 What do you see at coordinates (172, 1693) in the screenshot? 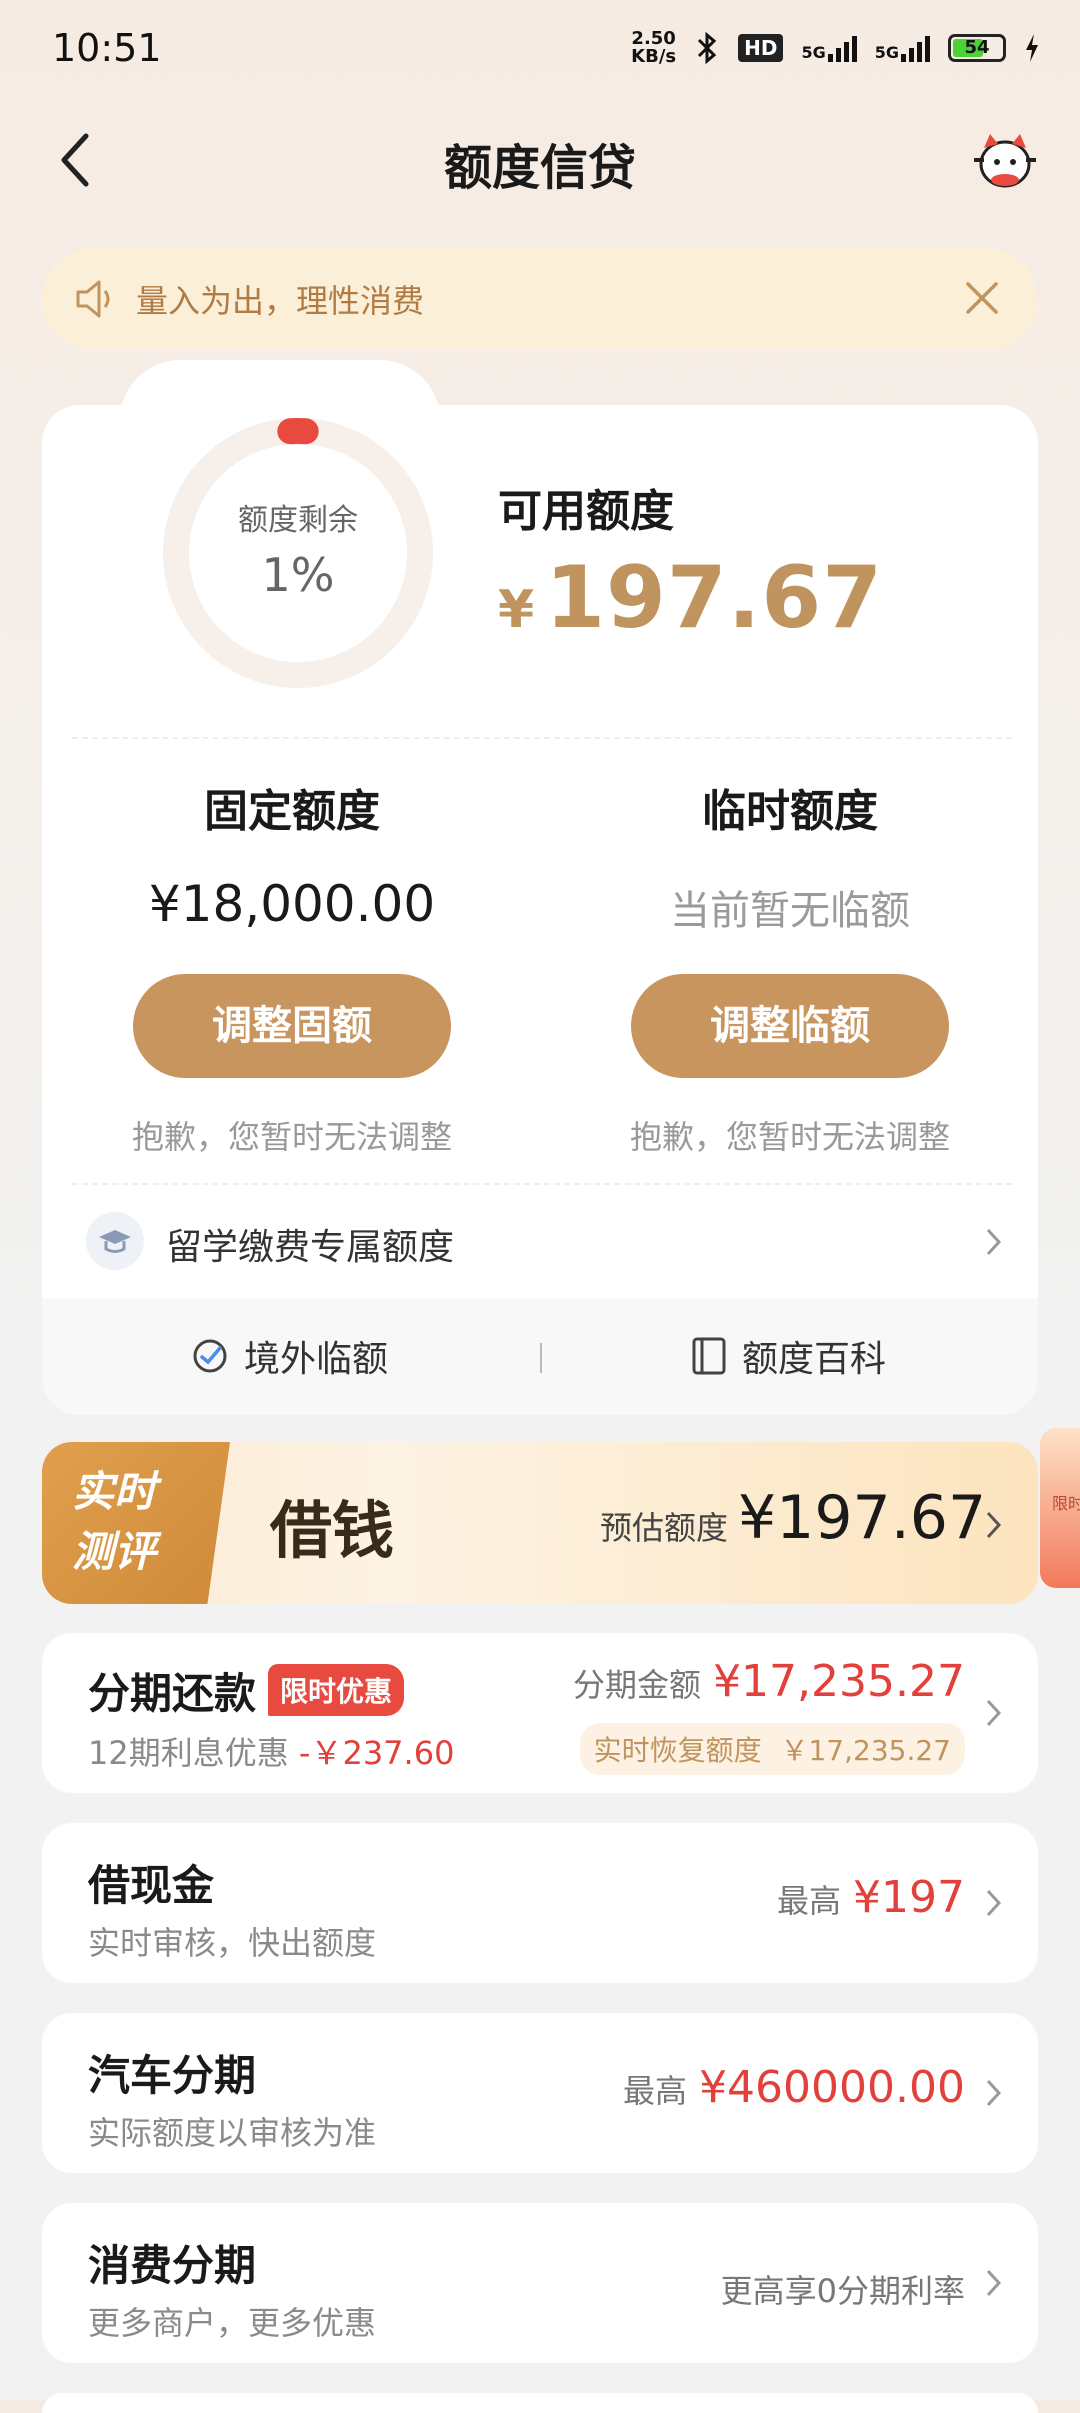
I see `installment-title: 分期还款` at bounding box center [172, 1693].